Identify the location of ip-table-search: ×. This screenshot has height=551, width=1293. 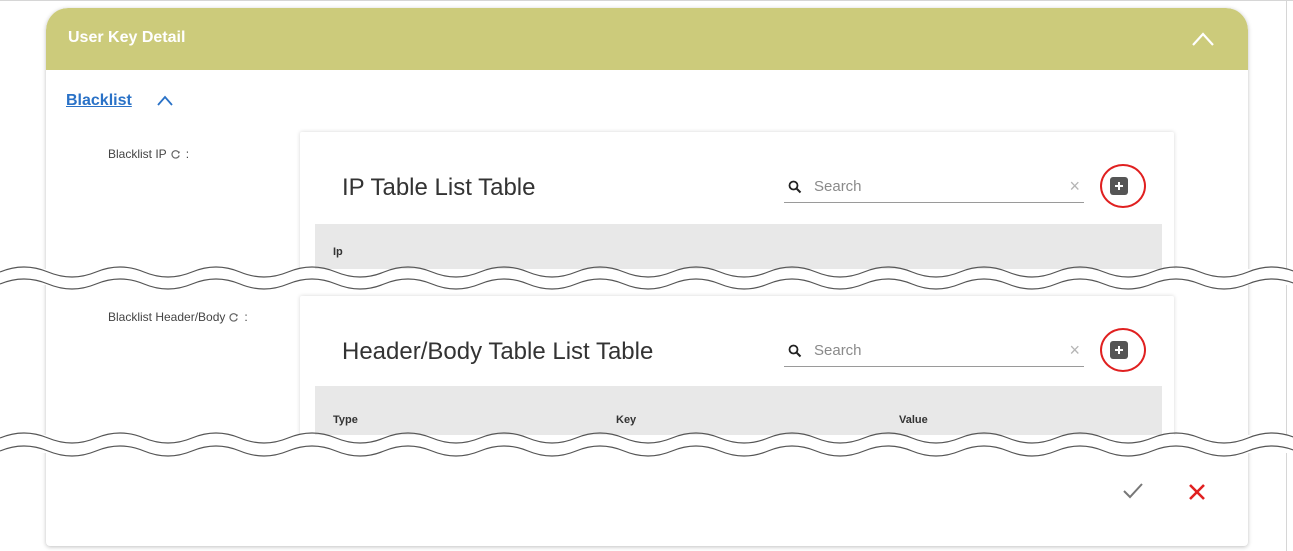
(934, 187).